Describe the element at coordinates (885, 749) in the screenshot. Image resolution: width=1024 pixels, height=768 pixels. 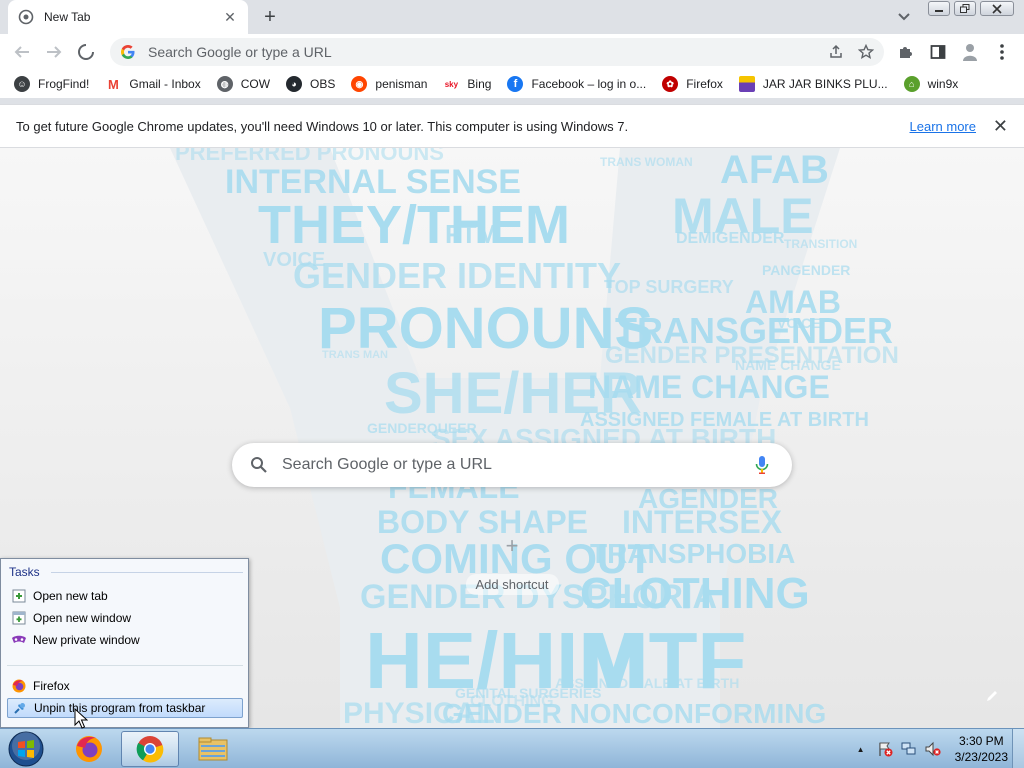
I see `action-center-flag-icon` at that location.